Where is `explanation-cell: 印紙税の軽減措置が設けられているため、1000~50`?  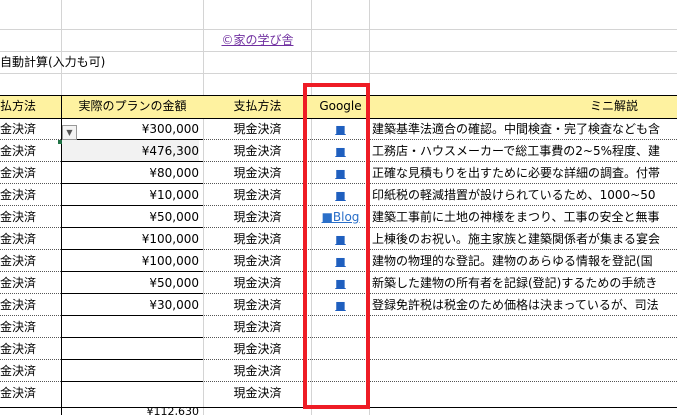
explanation-cell: 印紙税の軽減措置が設けられているため、1000~50 is located at coordinates (514, 195).